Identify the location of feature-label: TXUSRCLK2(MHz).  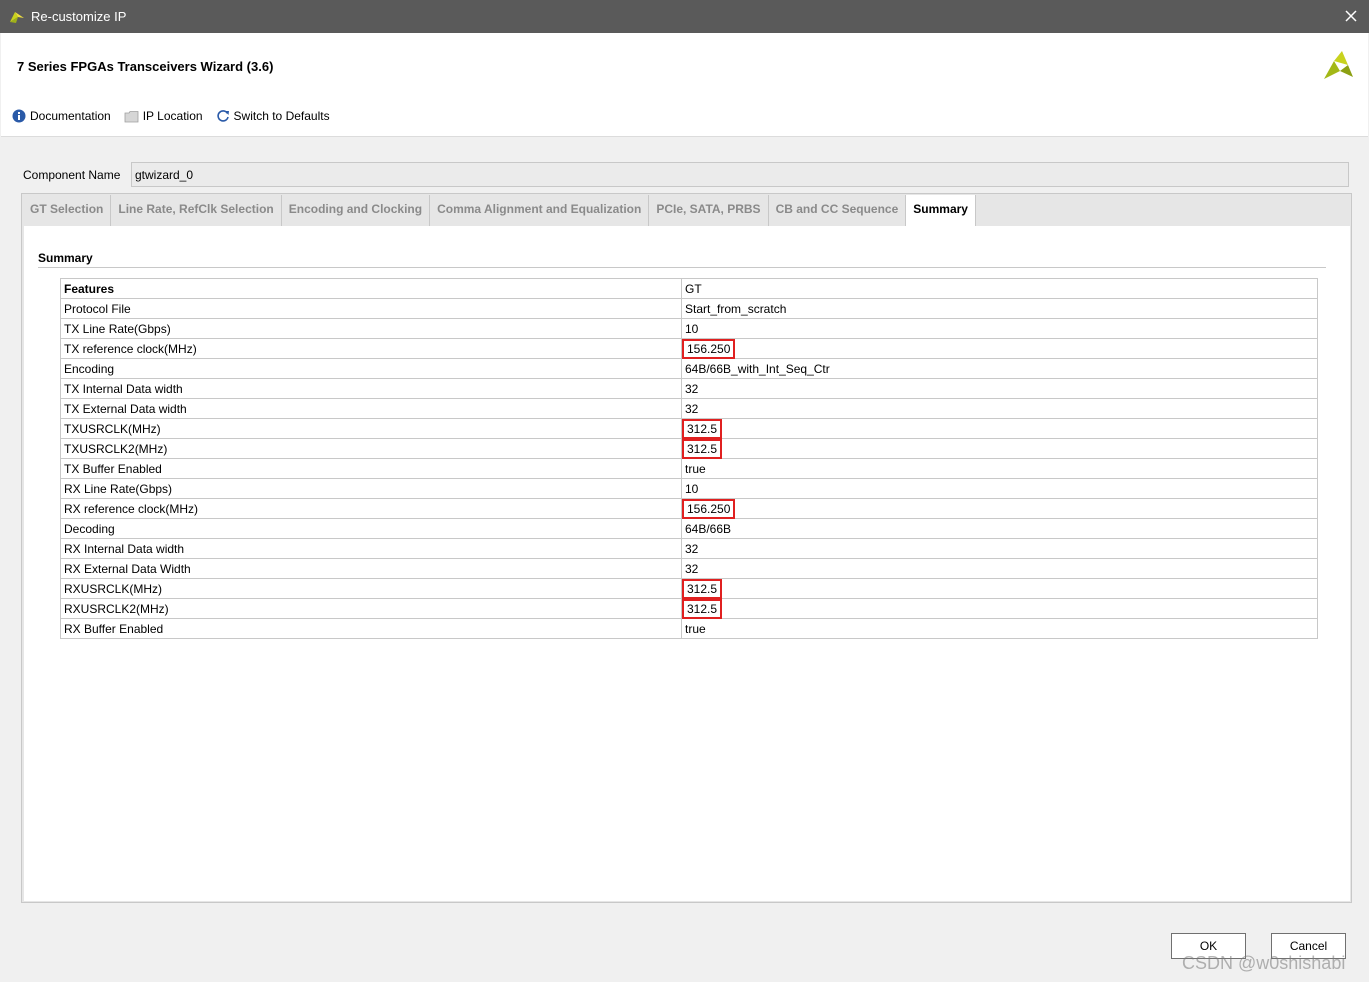
(116, 448).